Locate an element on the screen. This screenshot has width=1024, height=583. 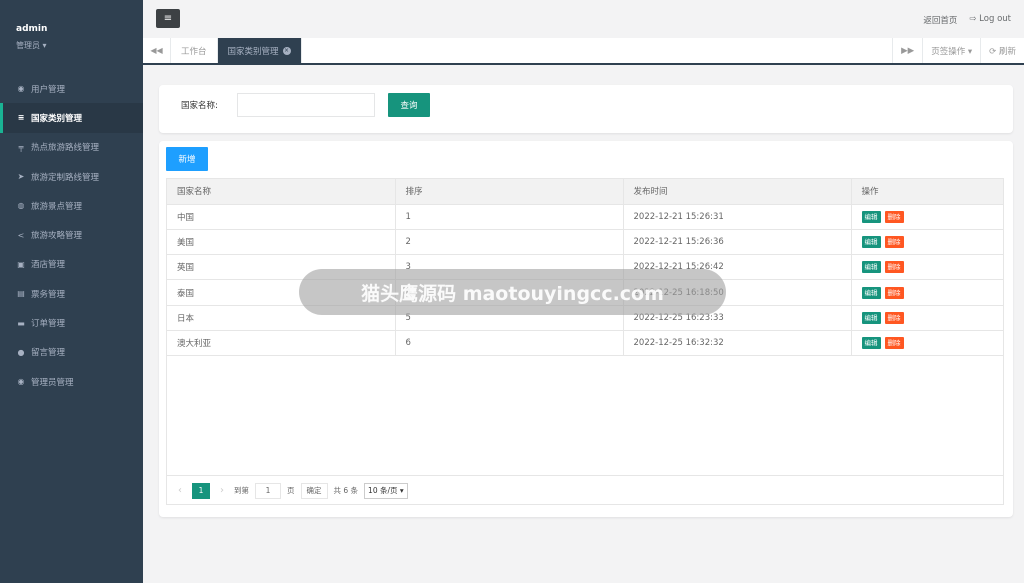
page-label: 页 is located at coordinates (291, 490).